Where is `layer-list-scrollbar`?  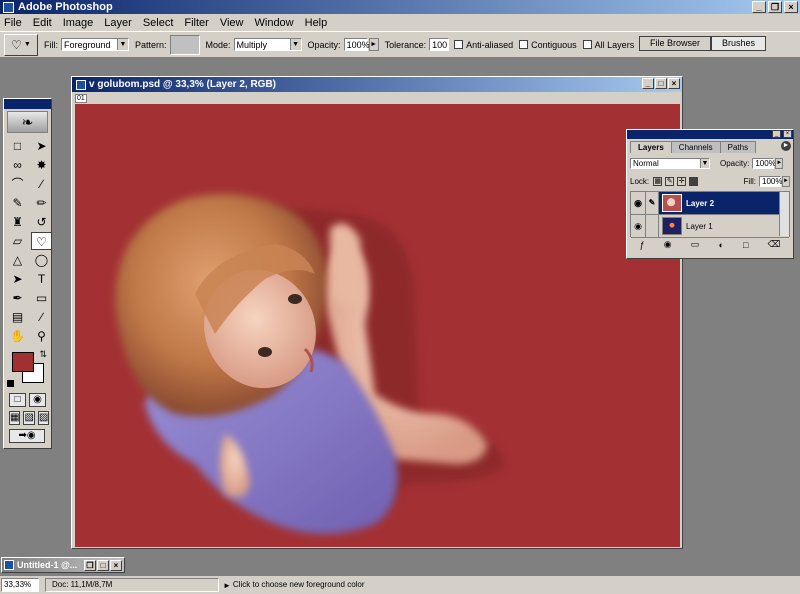 layer-list-scrollbar is located at coordinates (784, 214).